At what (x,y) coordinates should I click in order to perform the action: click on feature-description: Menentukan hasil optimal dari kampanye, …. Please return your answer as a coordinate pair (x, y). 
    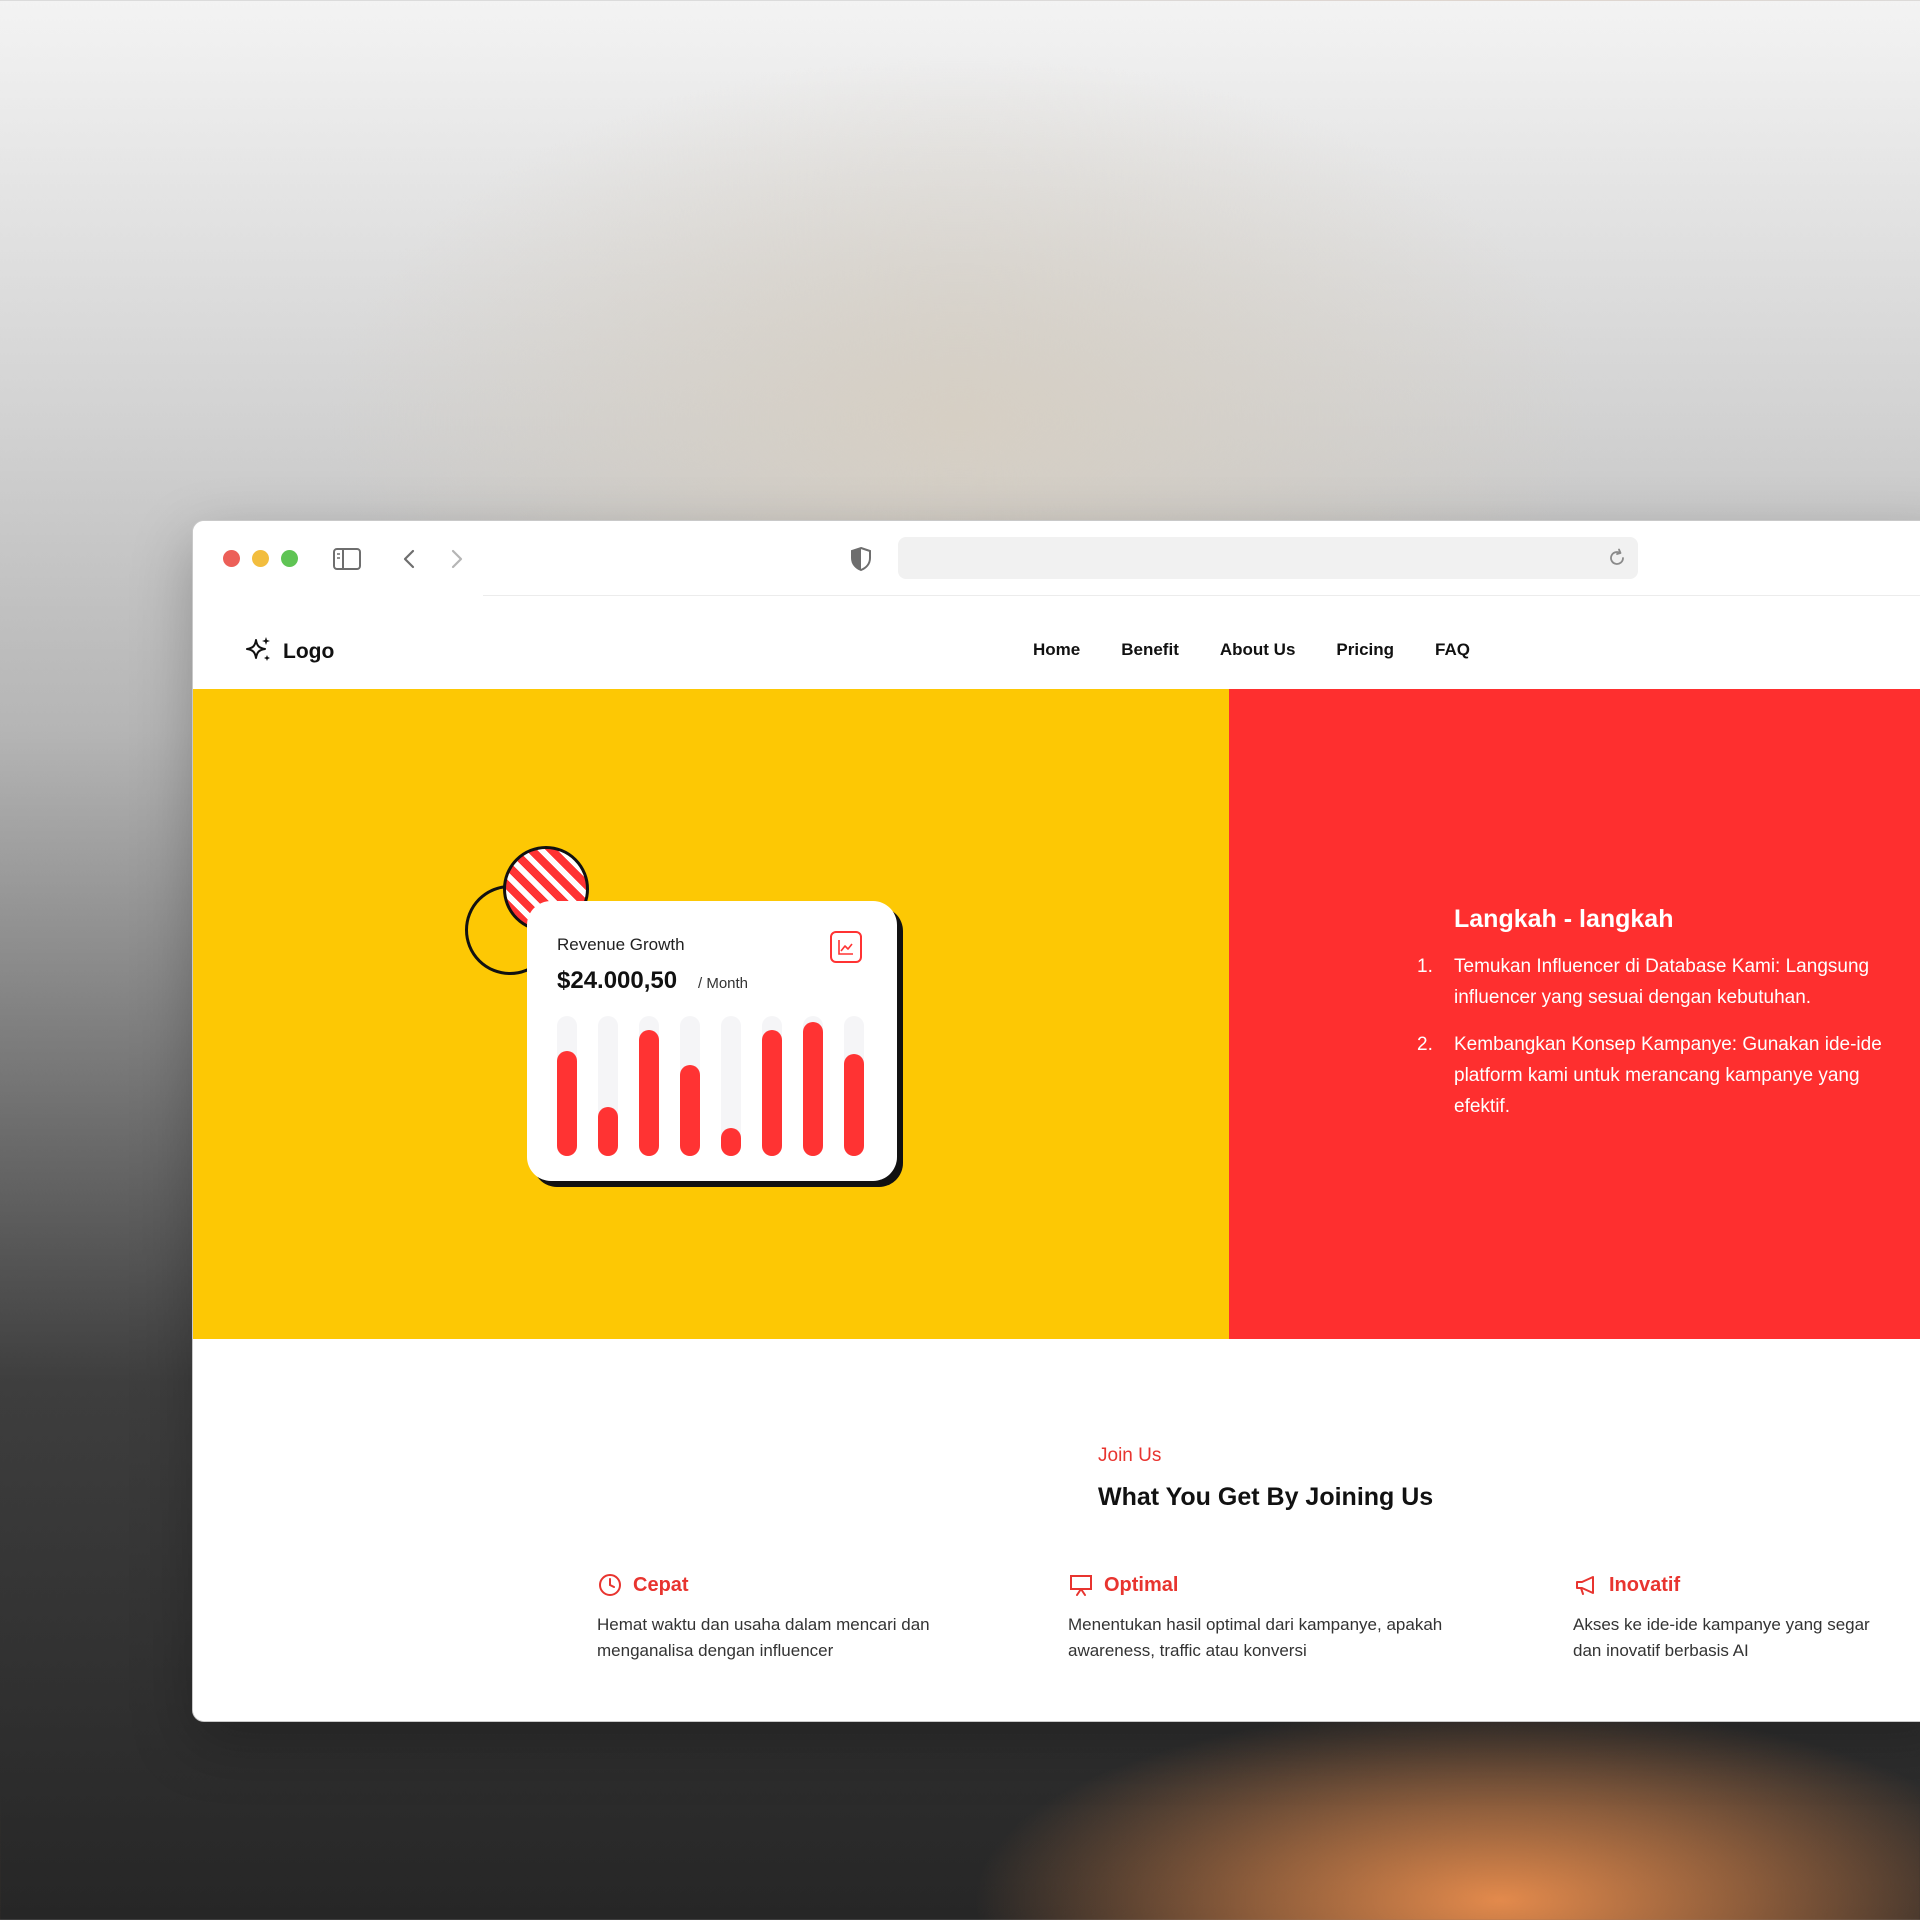
    Looking at the image, I should click on (1255, 1637).